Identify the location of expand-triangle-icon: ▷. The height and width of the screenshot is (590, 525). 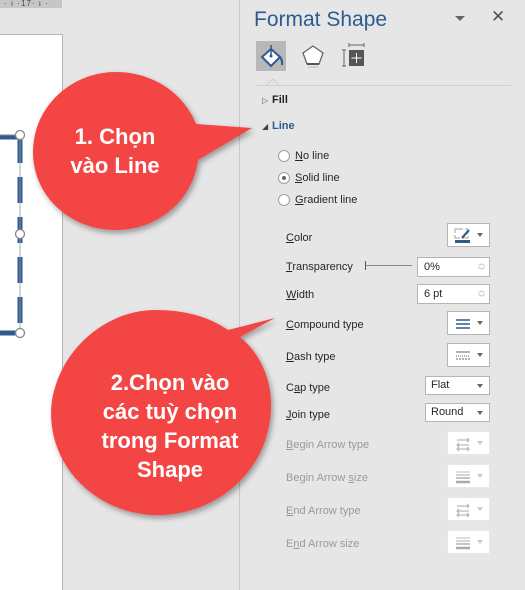
(265, 100).